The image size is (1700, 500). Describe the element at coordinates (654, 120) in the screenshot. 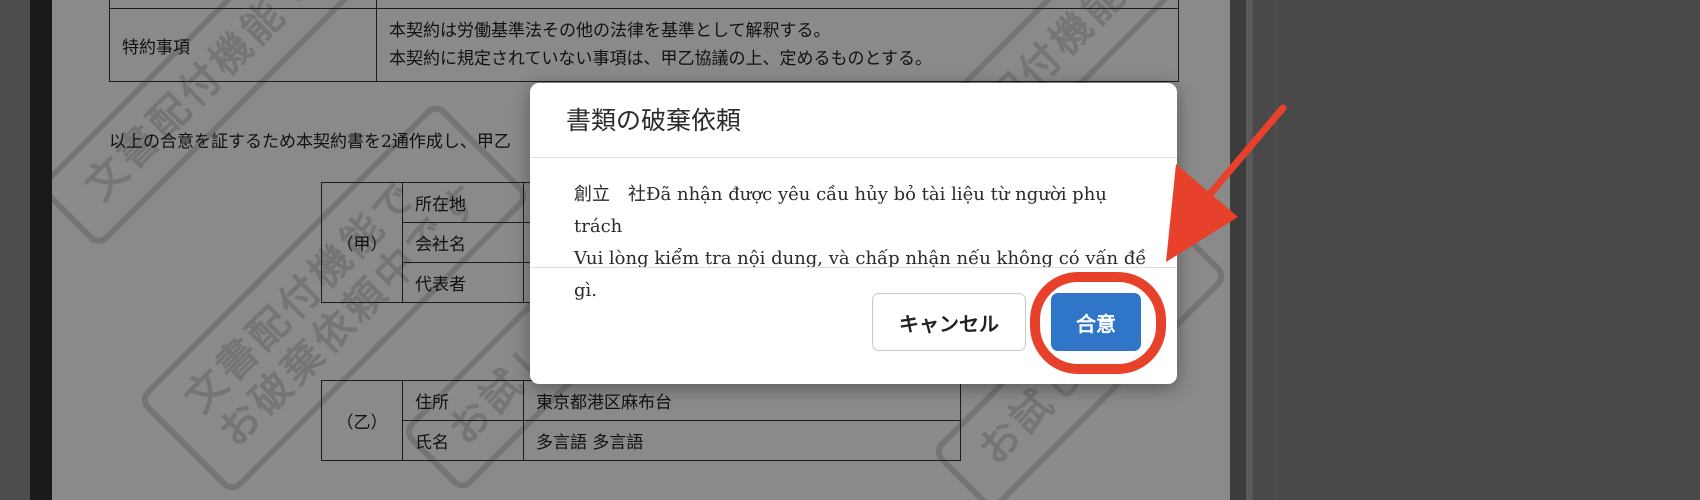

I see `dialog-title: 書類の破棄依頼` at that location.